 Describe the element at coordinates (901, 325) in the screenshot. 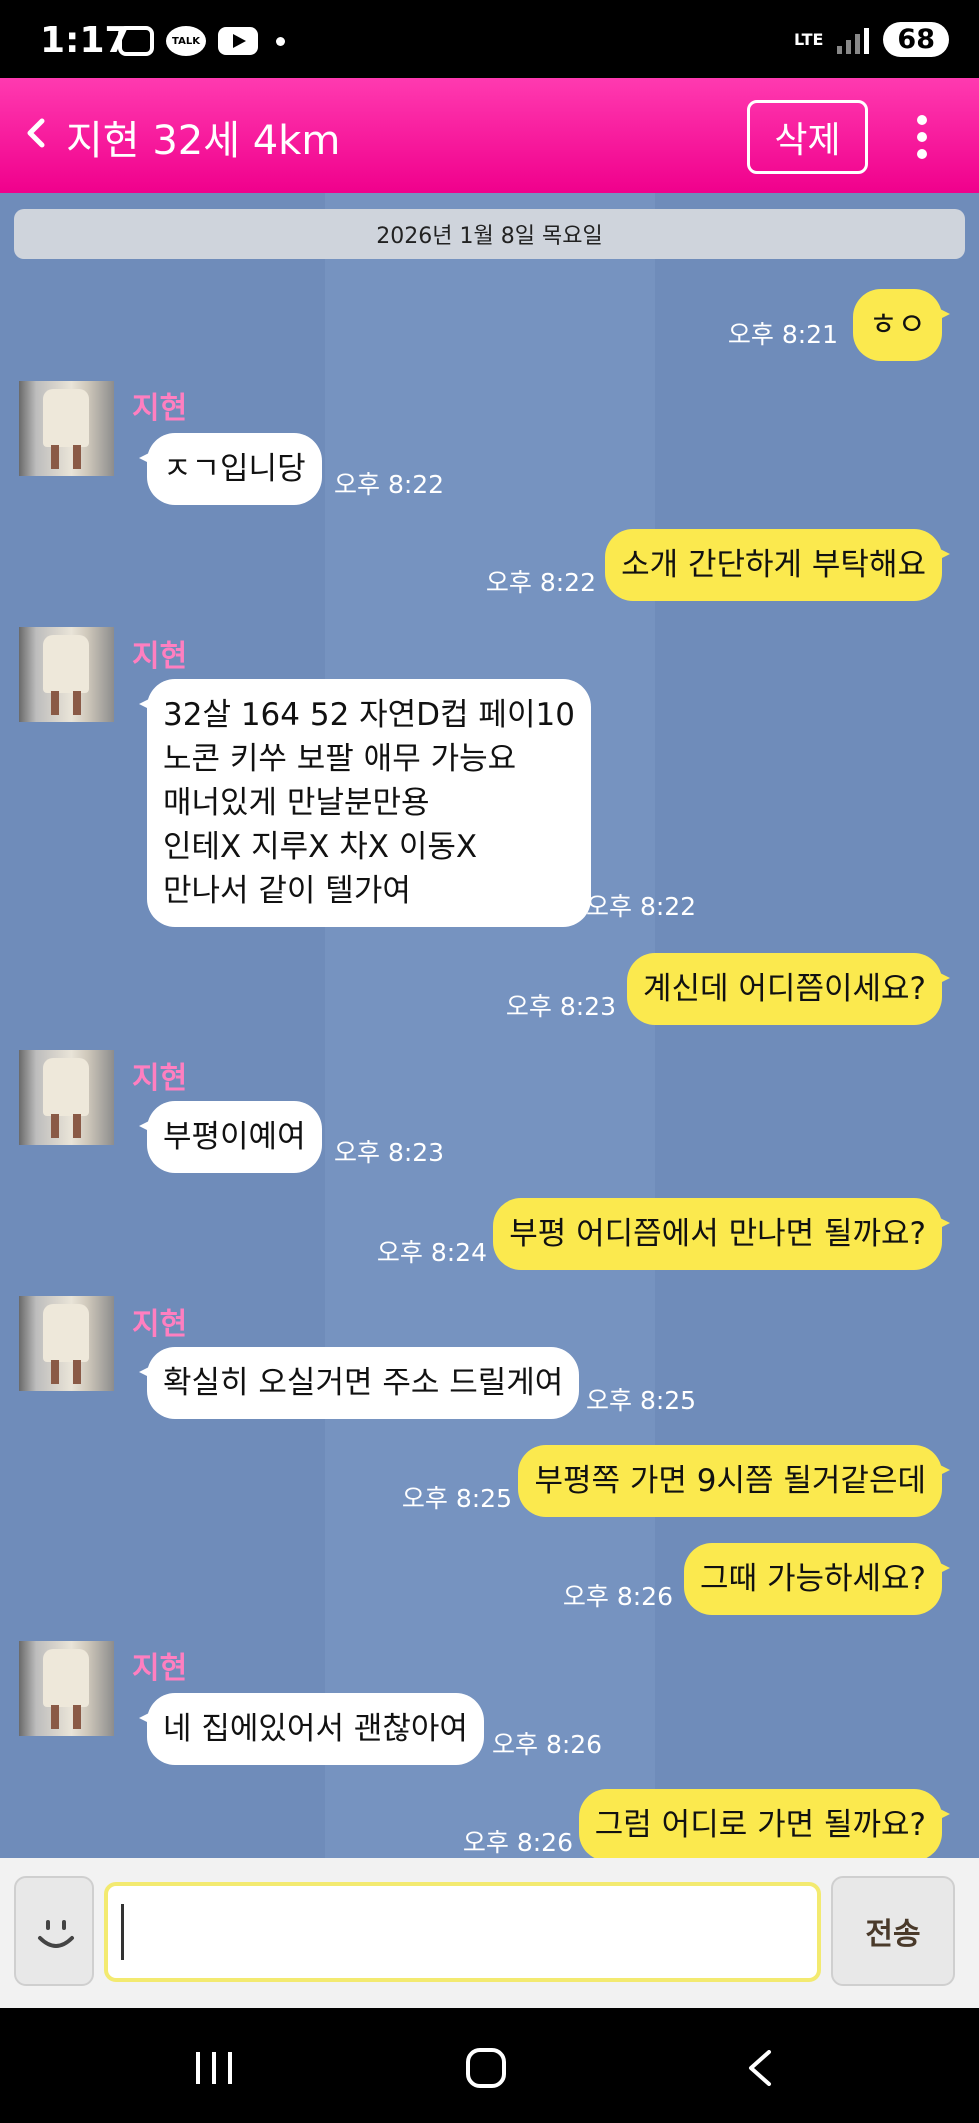

I see `my-message-bubble: ㅎㅇ` at that location.